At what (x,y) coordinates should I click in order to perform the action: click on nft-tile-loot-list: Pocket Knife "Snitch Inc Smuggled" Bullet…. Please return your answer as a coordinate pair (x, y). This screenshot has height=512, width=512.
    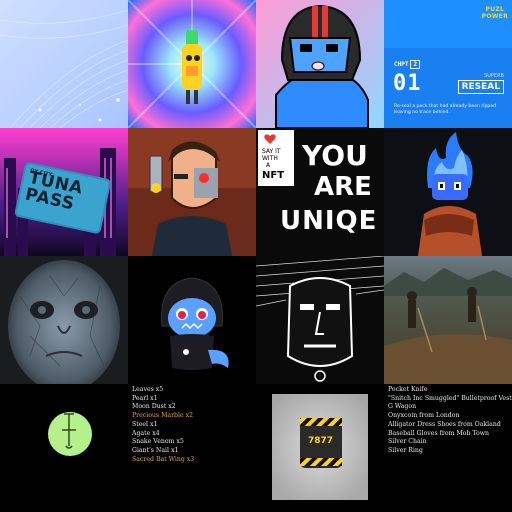
    Looking at the image, I should click on (448, 448).